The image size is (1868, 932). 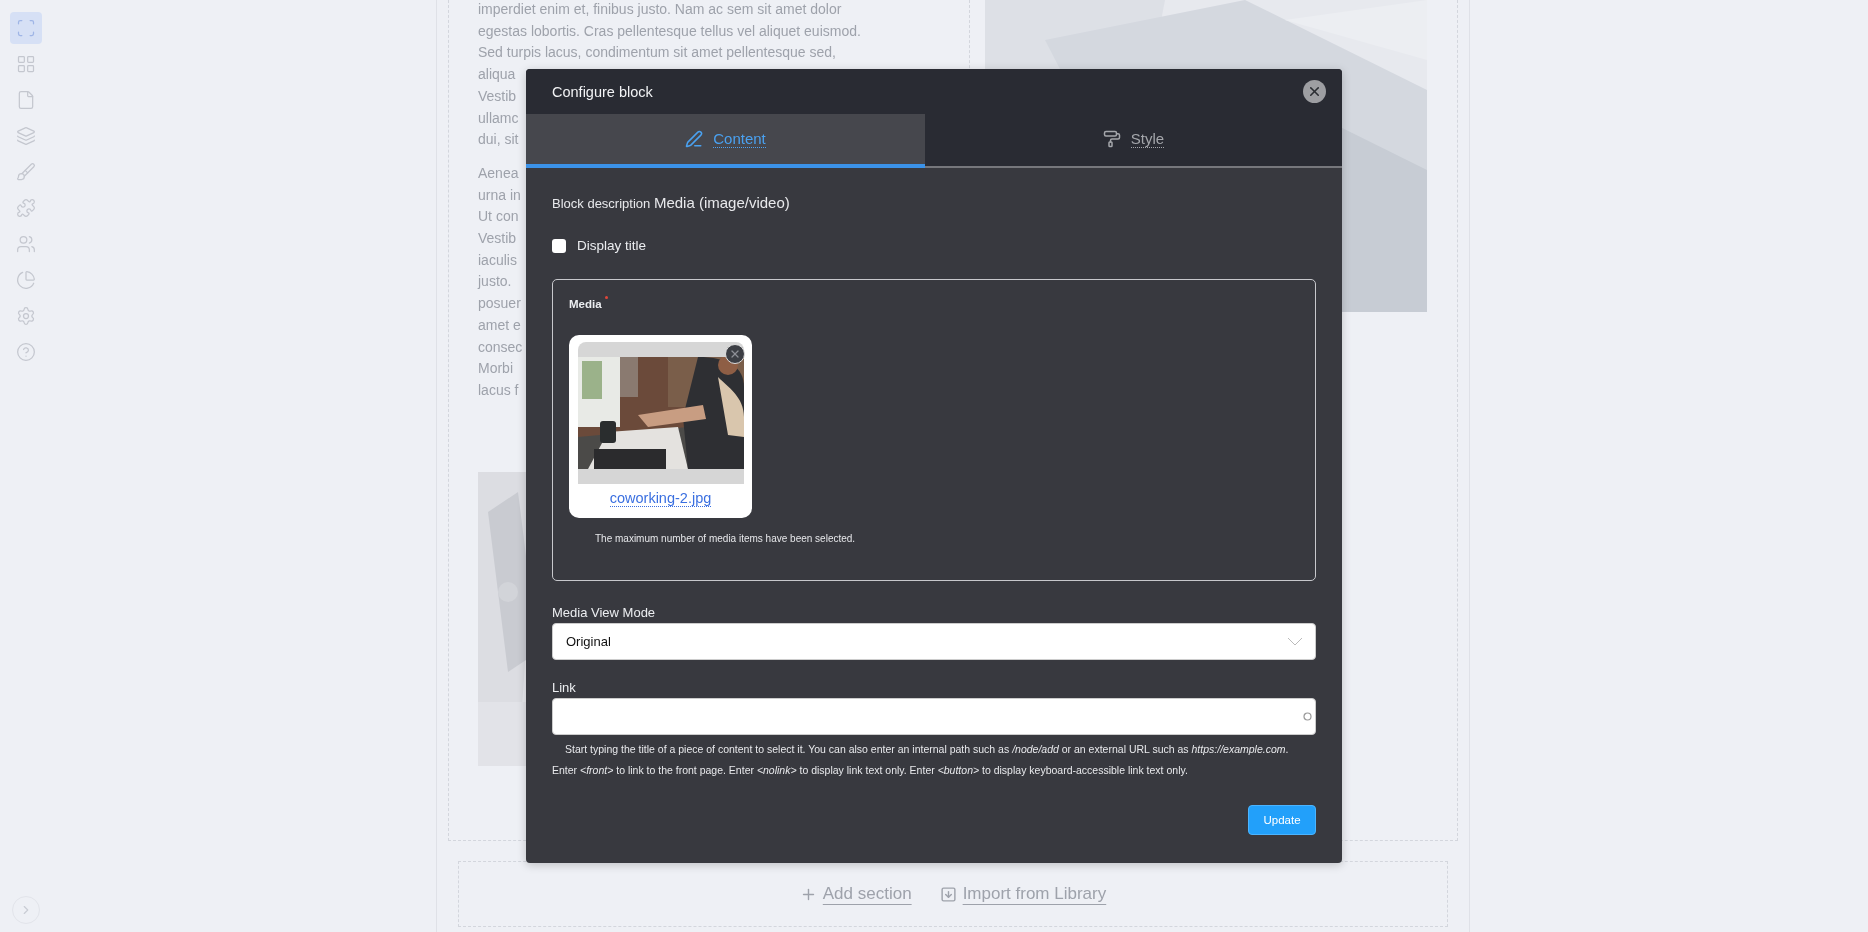 What do you see at coordinates (1282, 820) in the screenshot?
I see `update-button: Update` at bounding box center [1282, 820].